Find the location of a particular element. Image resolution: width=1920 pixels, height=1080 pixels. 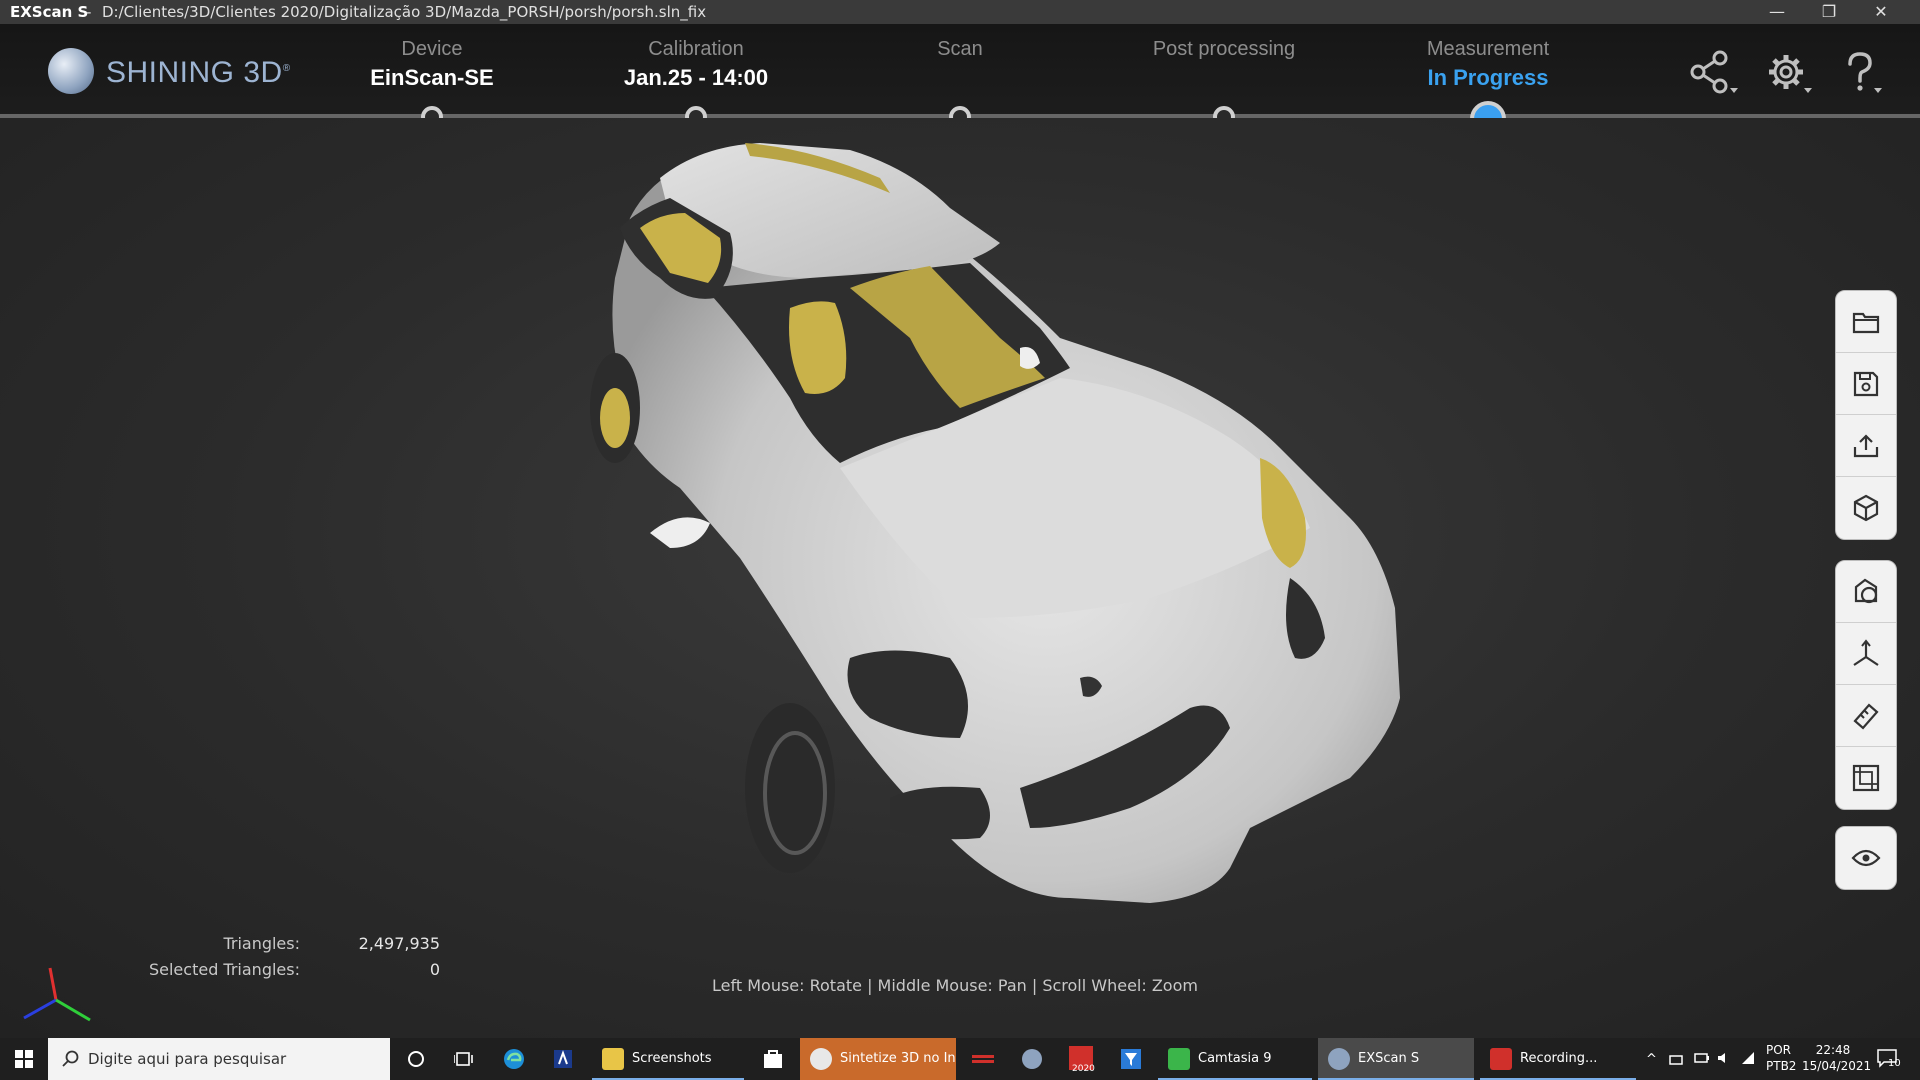

store-icon is located at coordinates (773, 1059).